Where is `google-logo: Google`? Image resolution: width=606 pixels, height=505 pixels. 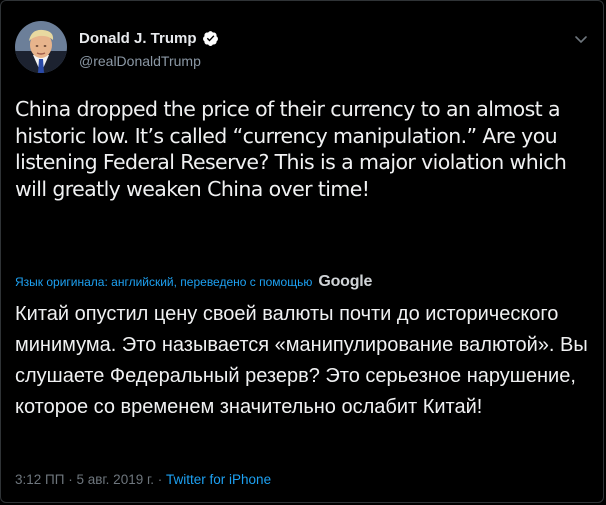
google-logo: Google is located at coordinates (345, 281).